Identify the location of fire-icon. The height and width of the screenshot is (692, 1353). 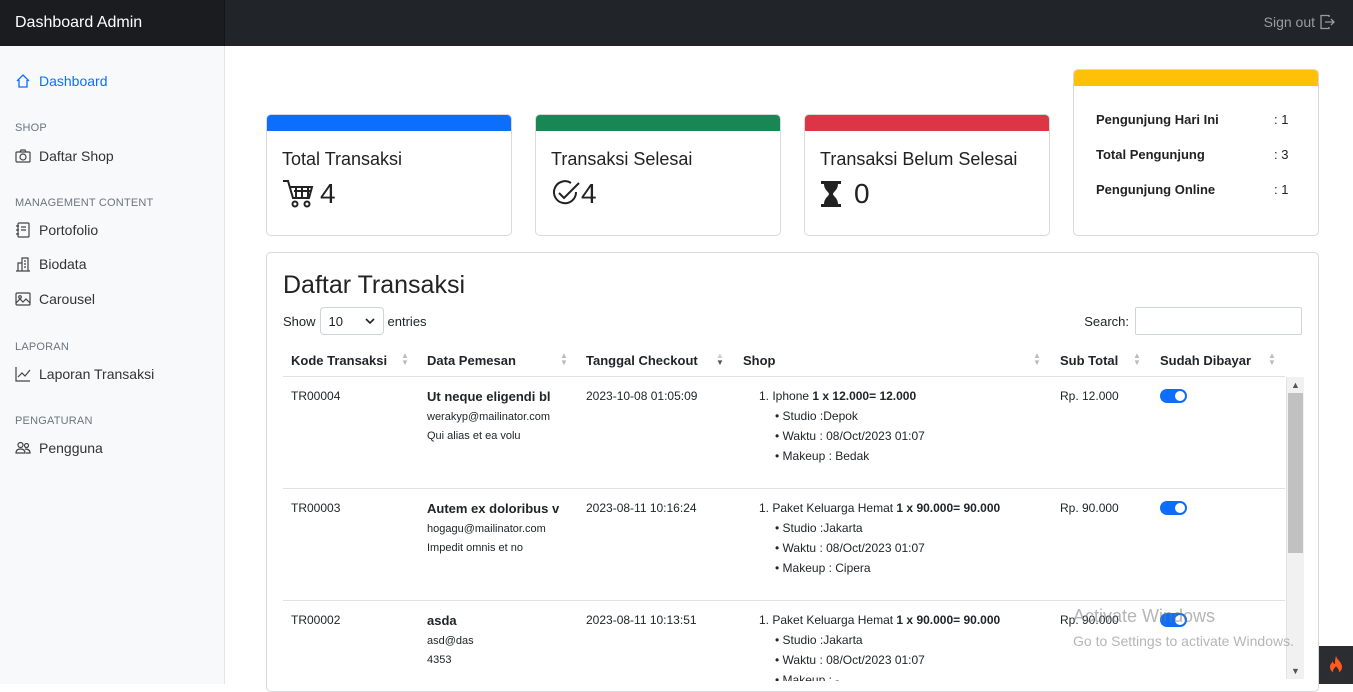
(1336, 665).